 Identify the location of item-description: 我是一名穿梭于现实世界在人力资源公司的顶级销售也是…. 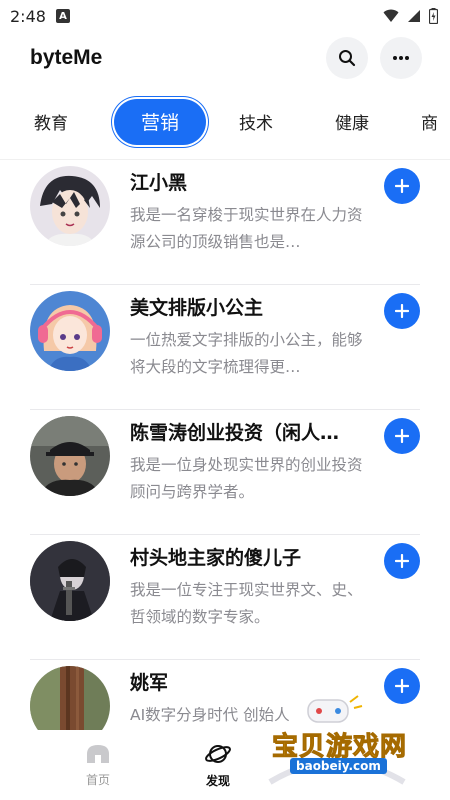
(246, 228).